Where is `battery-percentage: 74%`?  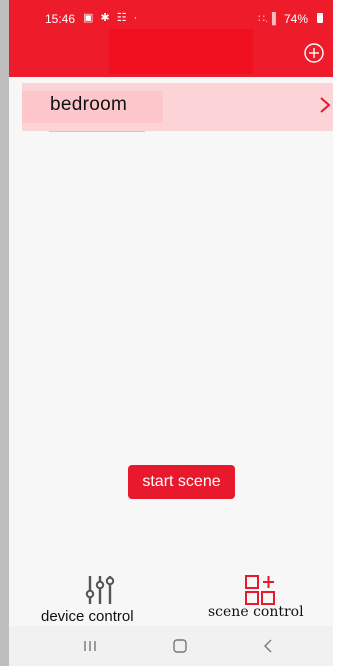 battery-percentage: 74% is located at coordinates (296, 19).